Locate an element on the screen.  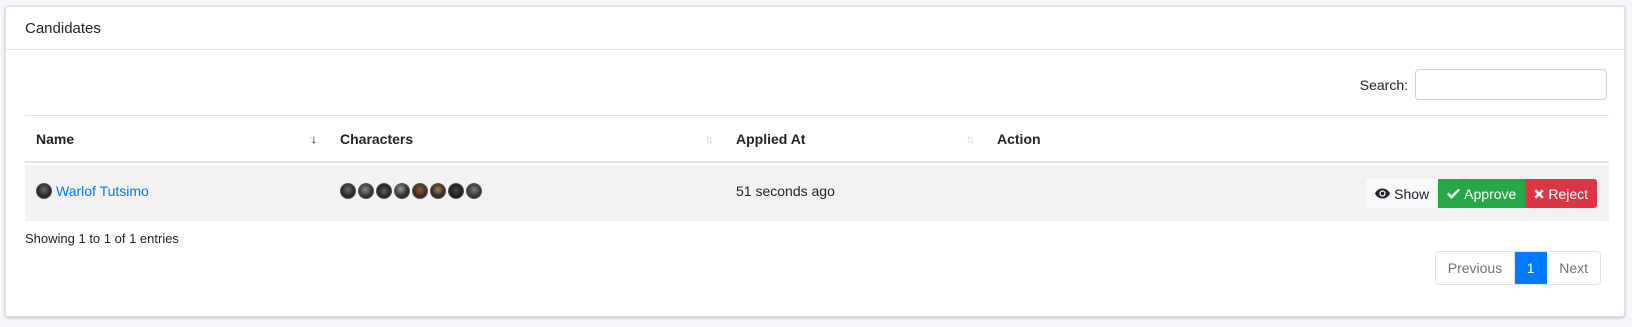
column-header-characters: Characters is located at coordinates (527, 139).